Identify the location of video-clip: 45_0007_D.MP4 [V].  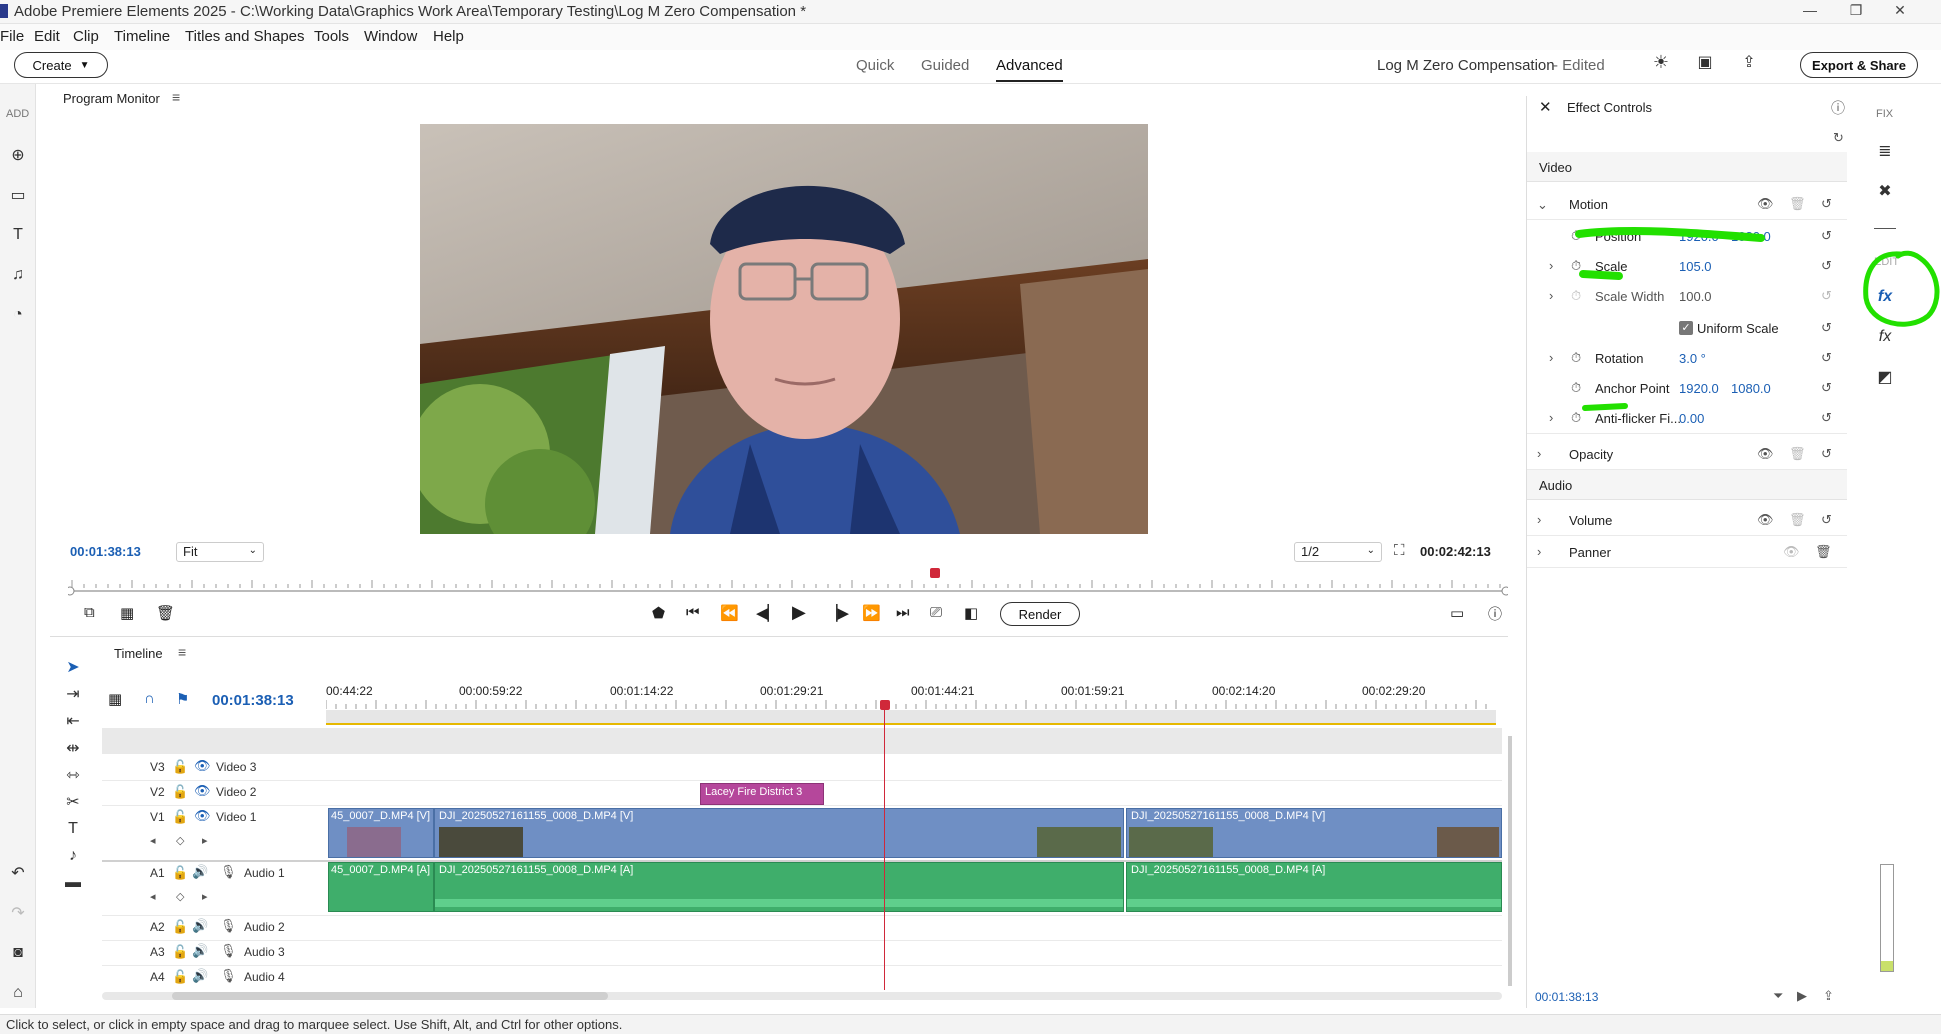
(381, 833).